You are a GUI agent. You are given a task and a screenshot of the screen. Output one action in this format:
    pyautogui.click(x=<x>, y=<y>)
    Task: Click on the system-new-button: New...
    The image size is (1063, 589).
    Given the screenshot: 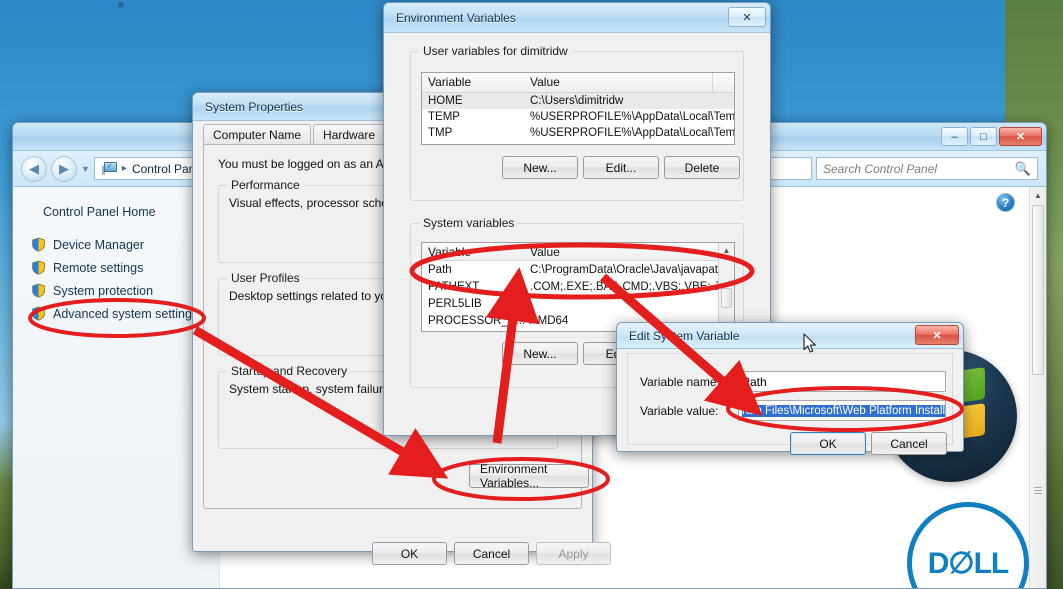 What is the action you would take?
    pyautogui.click(x=540, y=353)
    